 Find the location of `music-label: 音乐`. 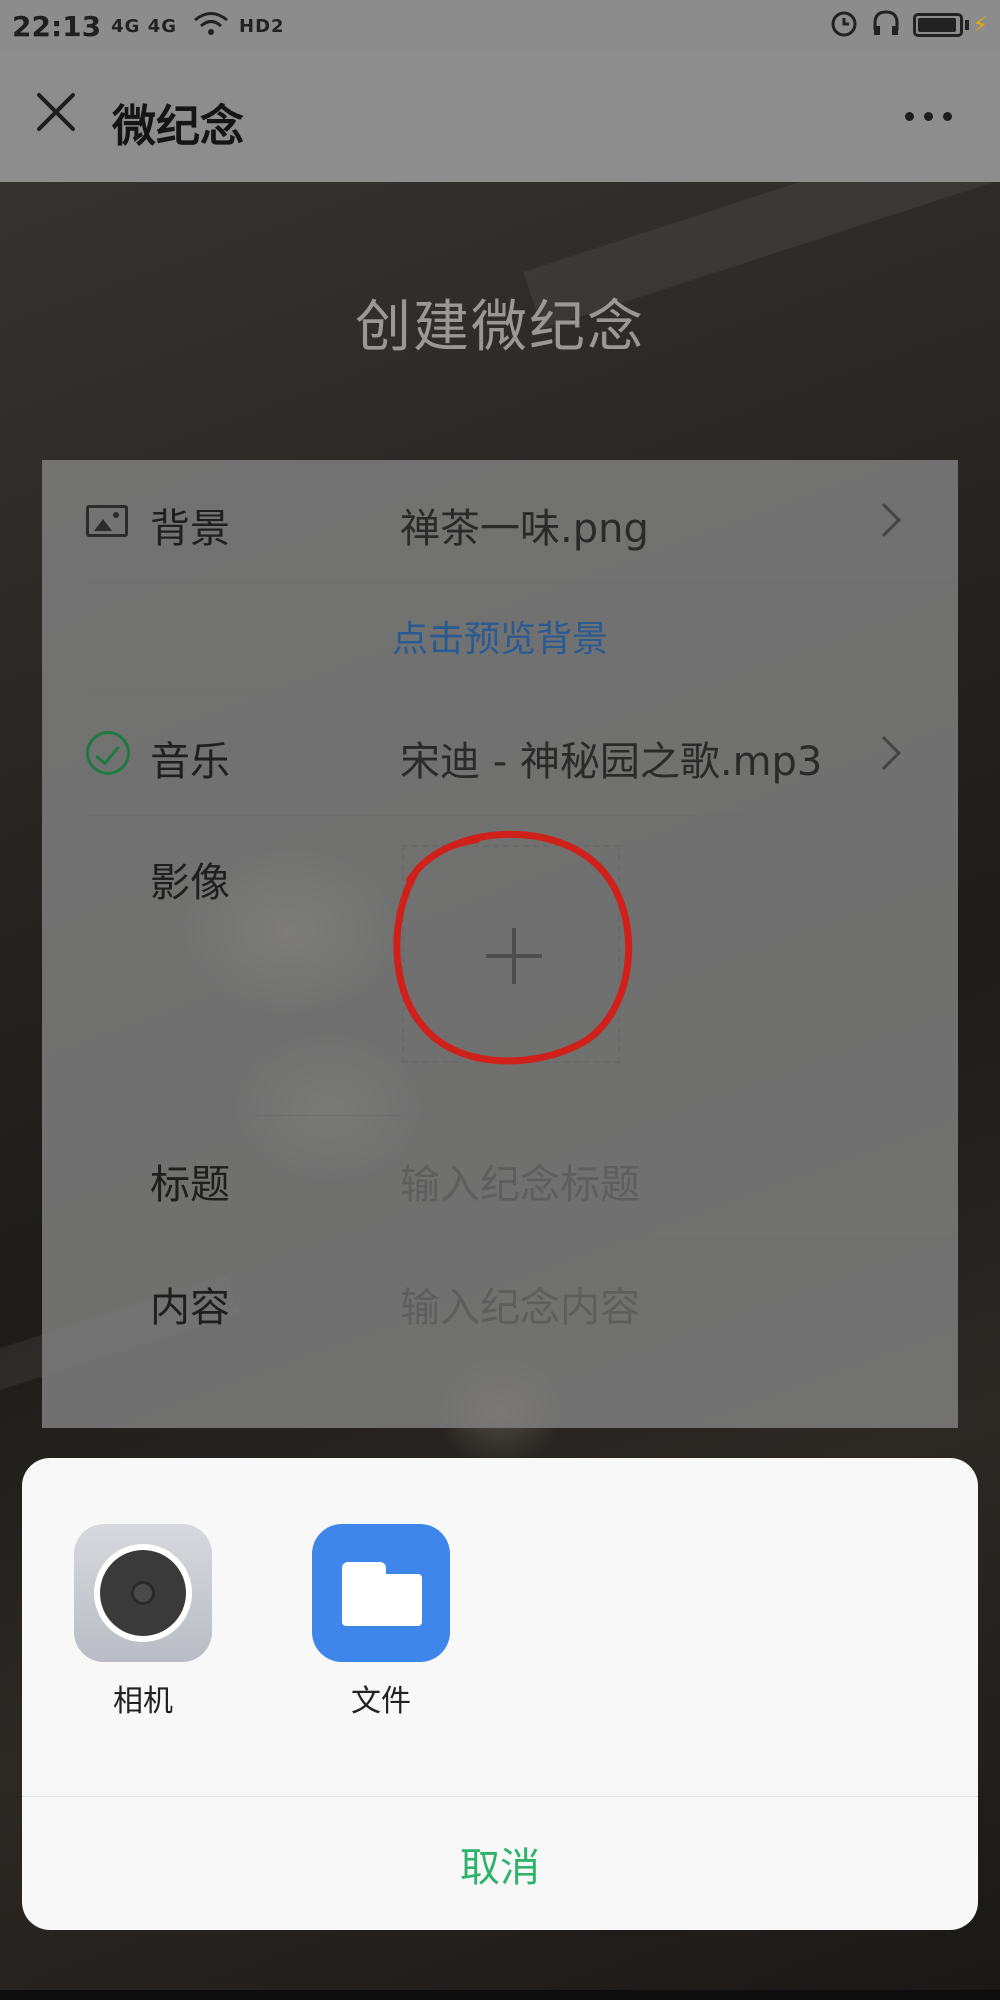

music-label: 音乐 is located at coordinates (190, 762).